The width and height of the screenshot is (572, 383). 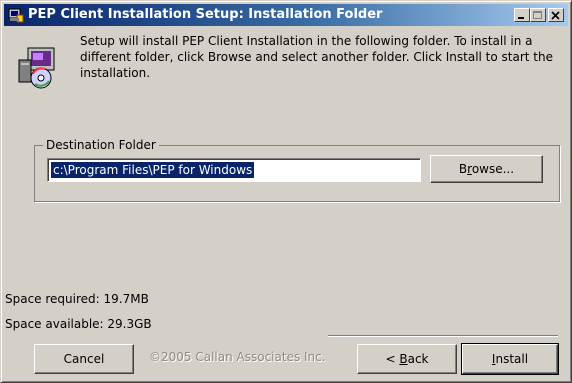 I want to click on back-label-suffix: ack, so click(x=418, y=359).